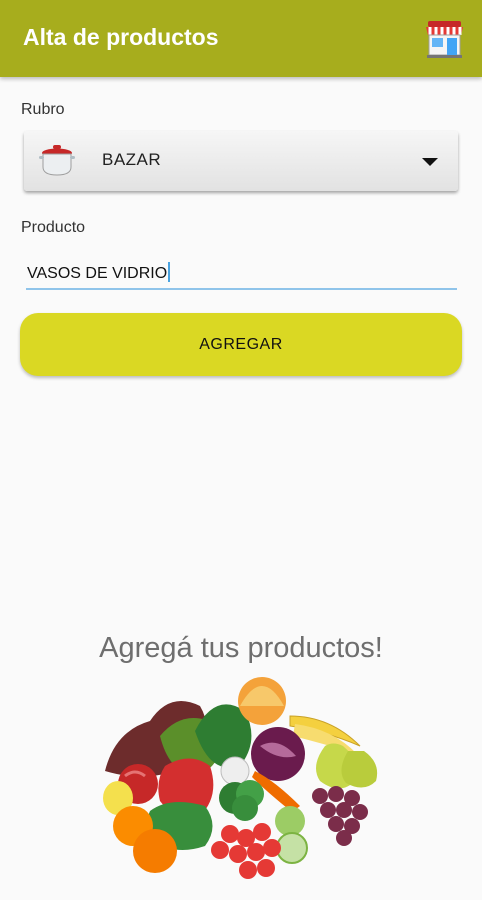 The width and height of the screenshot is (482, 900). What do you see at coordinates (241, 38) in the screenshot?
I see `app-bar: Alta de productos` at bounding box center [241, 38].